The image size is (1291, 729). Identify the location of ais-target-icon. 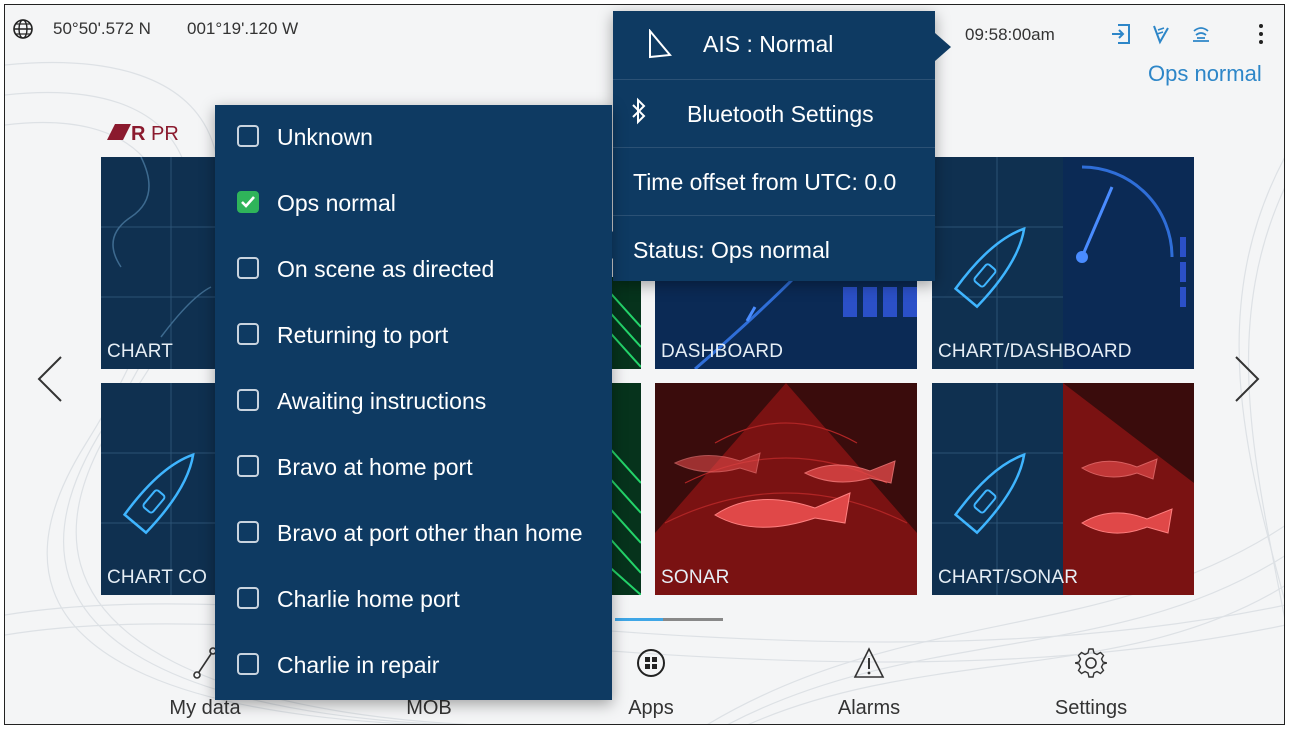
(660, 44).